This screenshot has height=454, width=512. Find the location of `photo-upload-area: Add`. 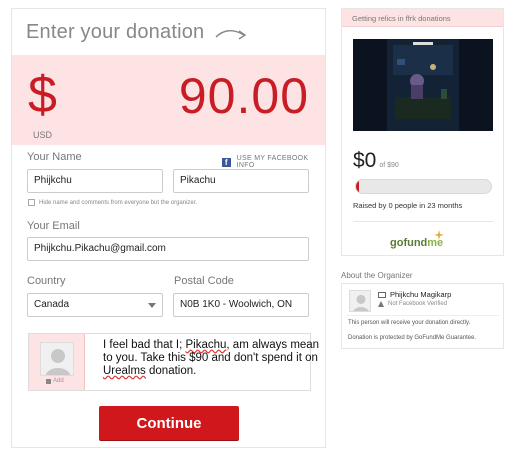

photo-upload-area: Add is located at coordinates (57, 362).